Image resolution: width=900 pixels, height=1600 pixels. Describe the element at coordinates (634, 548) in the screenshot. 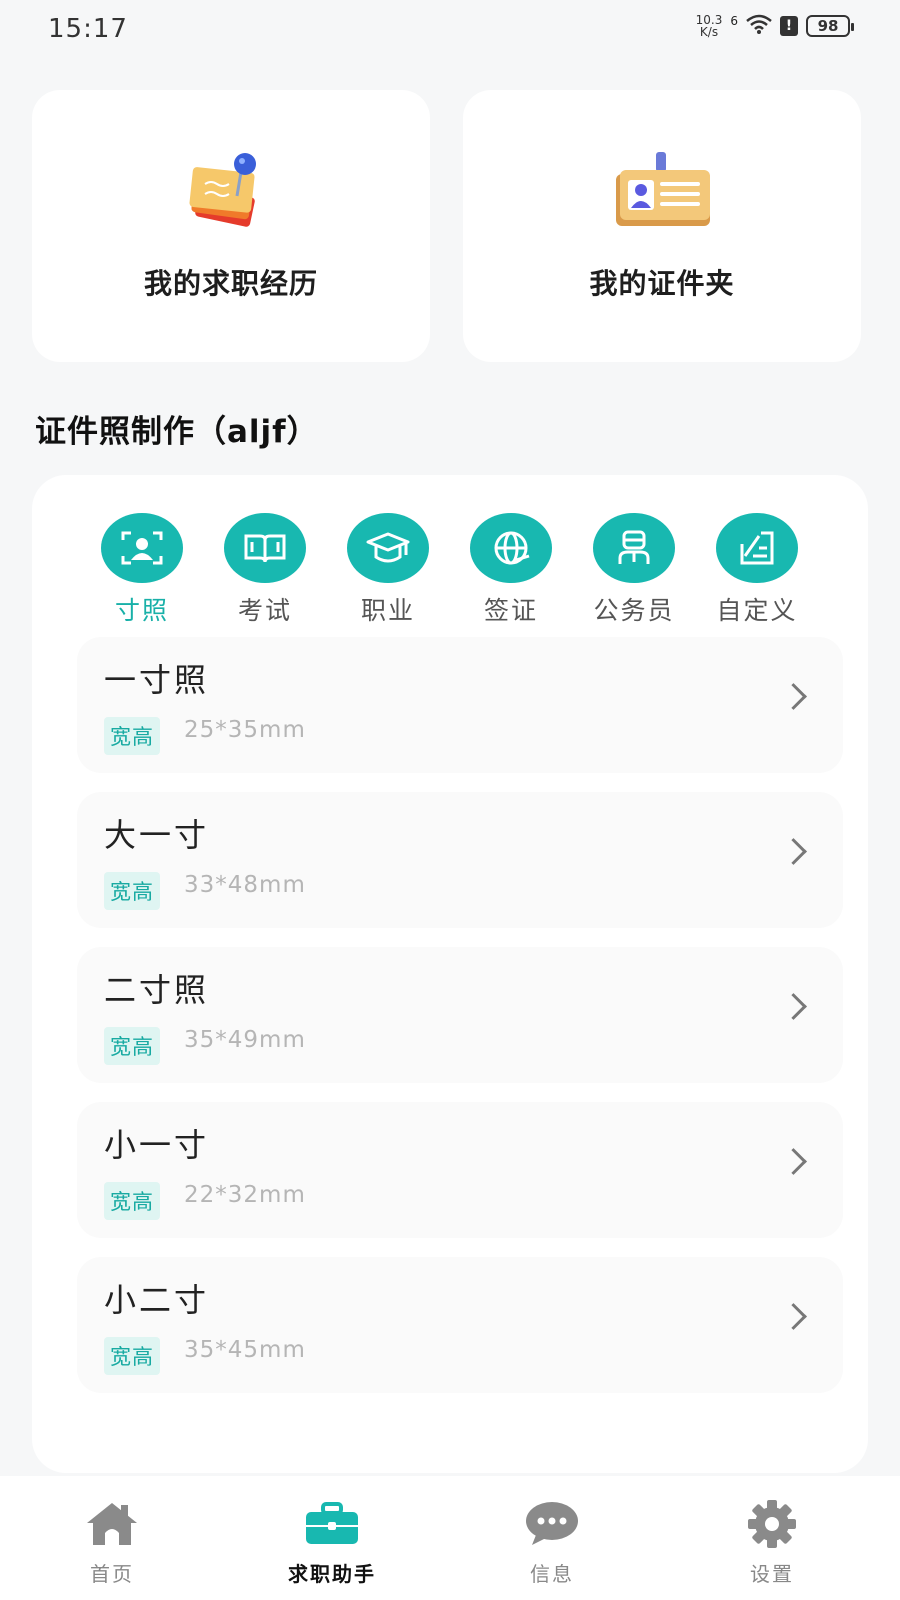

I see `officer-icon` at that location.